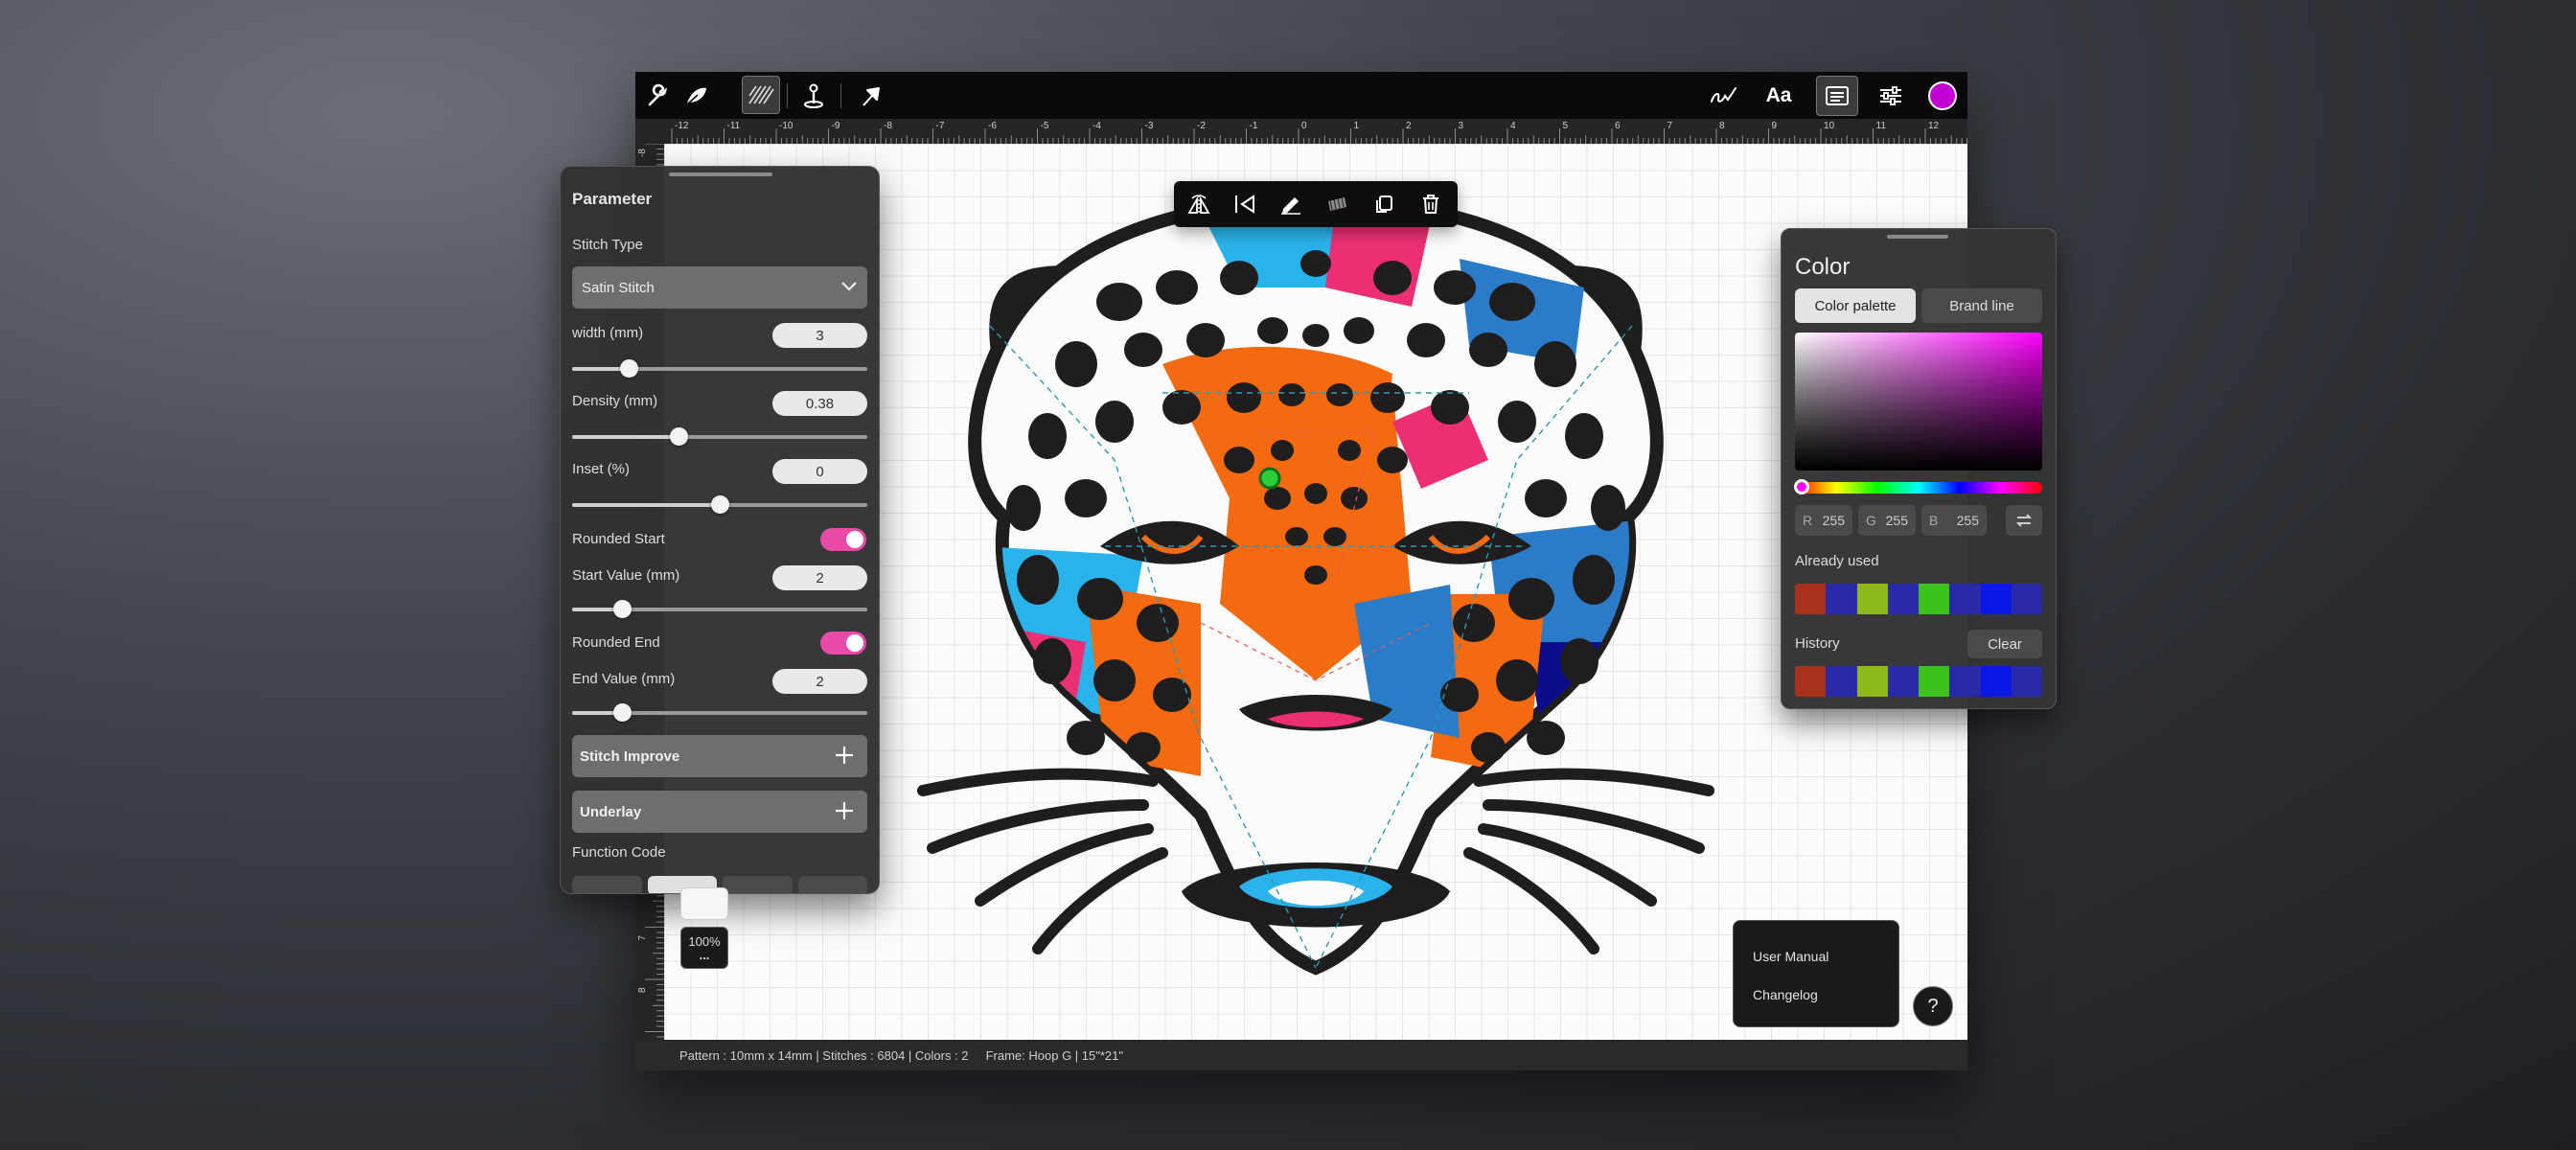  I want to click on inset-slider, so click(719, 504).